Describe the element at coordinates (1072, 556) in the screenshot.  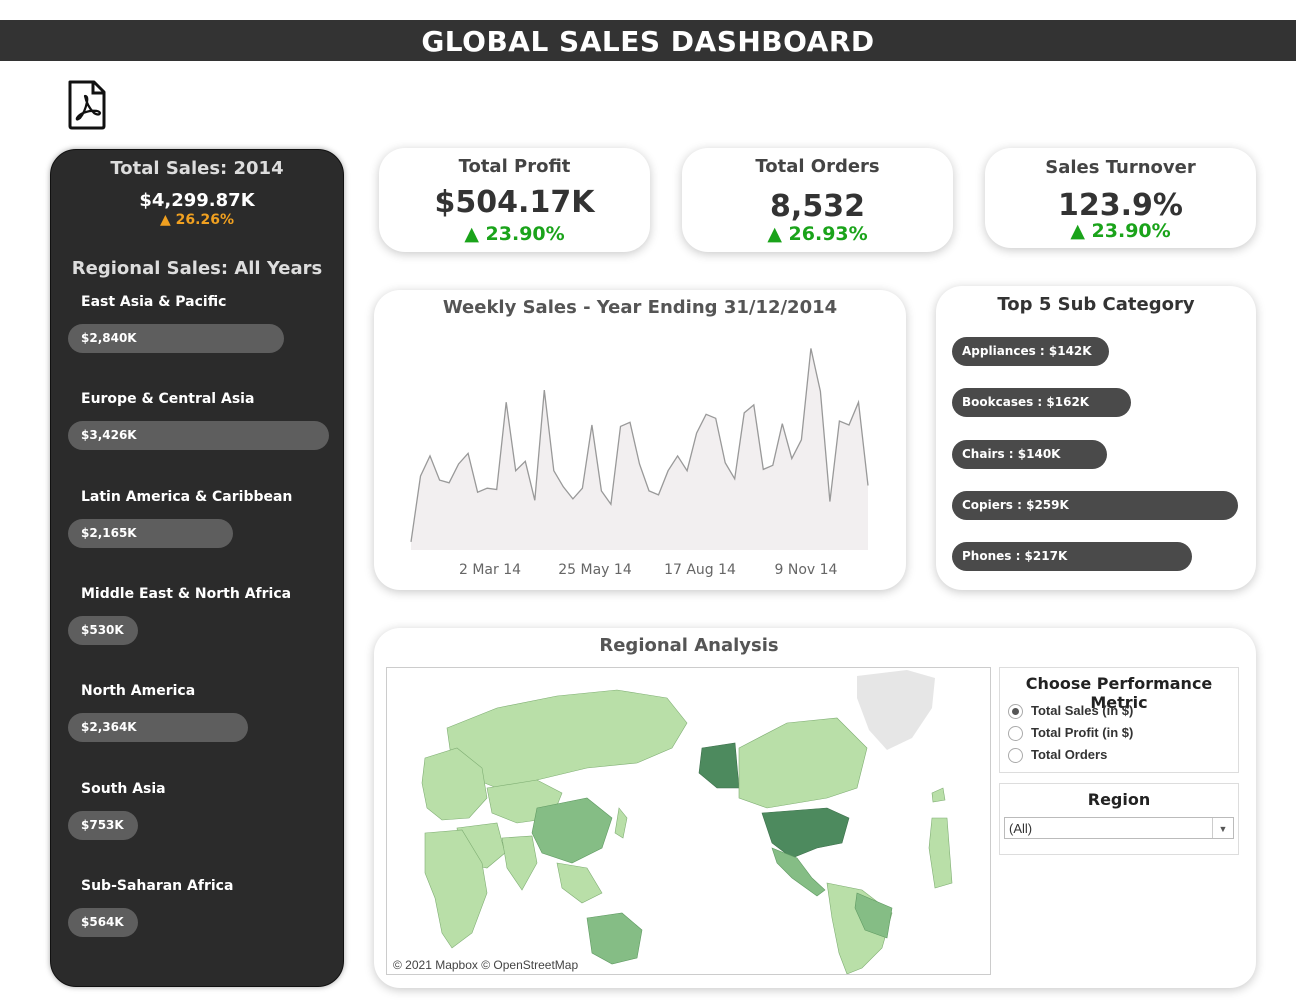
I see `subcategory-bar: Phones : $217K` at that location.